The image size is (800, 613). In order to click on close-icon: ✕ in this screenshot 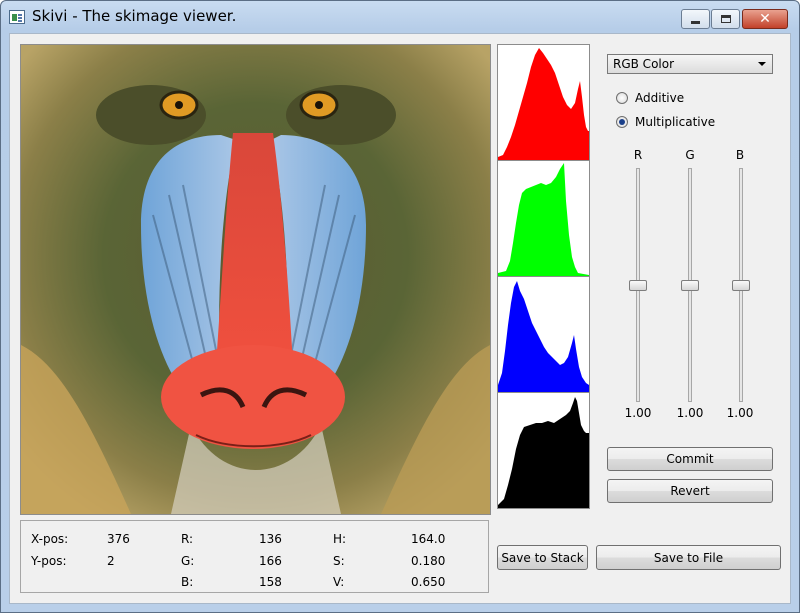, I will do `click(765, 19)`.